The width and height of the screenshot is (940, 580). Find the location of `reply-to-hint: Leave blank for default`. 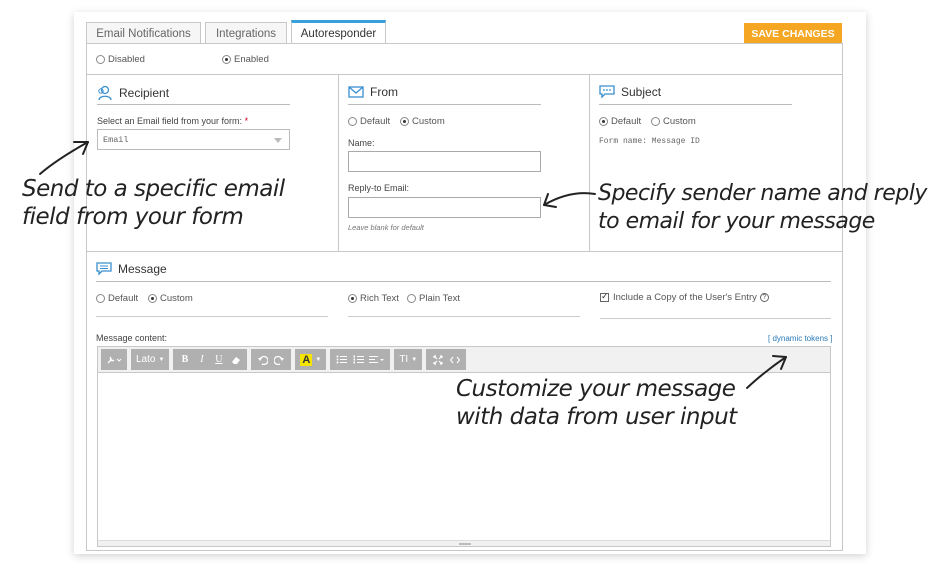

reply-to-hint: Leave blank for default is located at coordinates (386, 227).